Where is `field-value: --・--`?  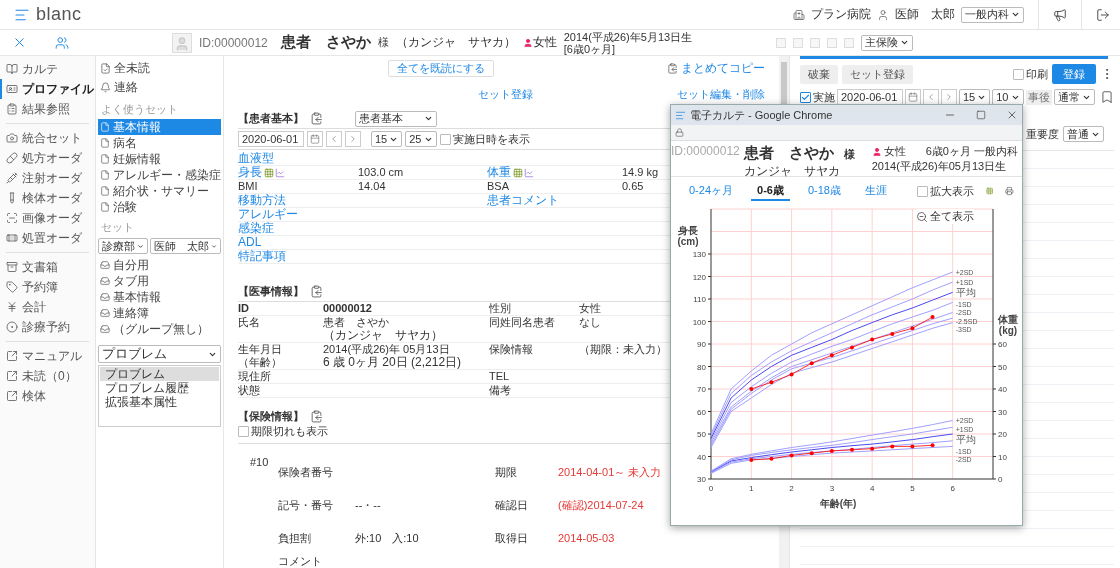
field-value: --・-- is located at coordinates (368, 505).